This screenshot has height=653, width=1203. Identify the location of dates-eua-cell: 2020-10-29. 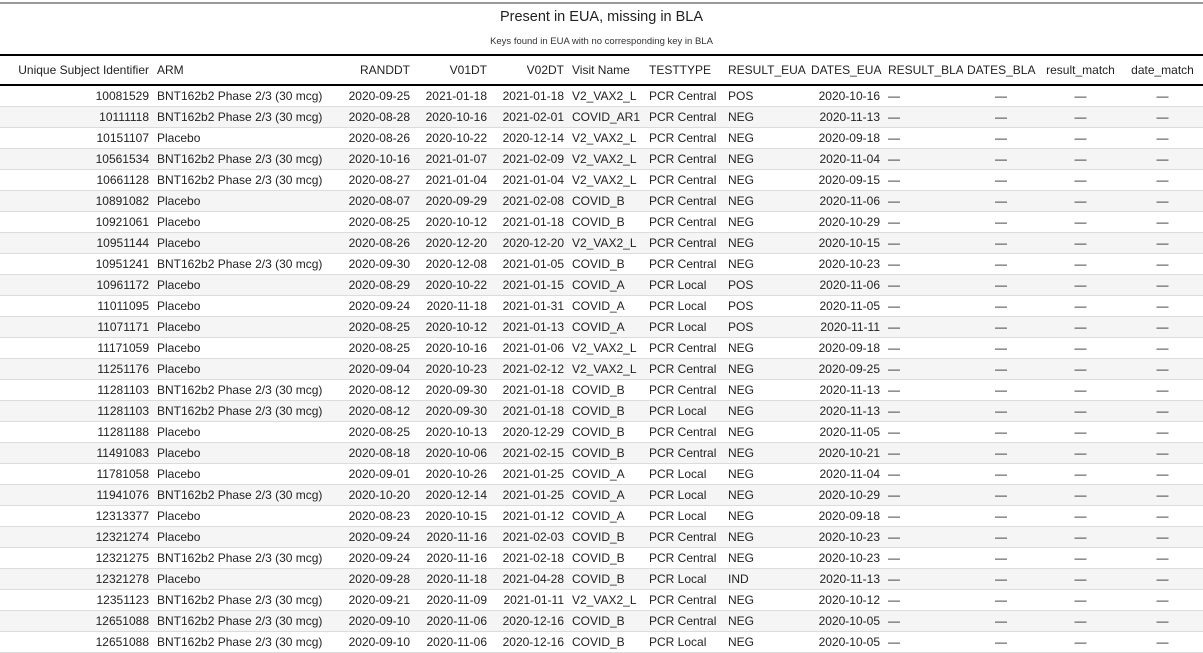
(849, 221).